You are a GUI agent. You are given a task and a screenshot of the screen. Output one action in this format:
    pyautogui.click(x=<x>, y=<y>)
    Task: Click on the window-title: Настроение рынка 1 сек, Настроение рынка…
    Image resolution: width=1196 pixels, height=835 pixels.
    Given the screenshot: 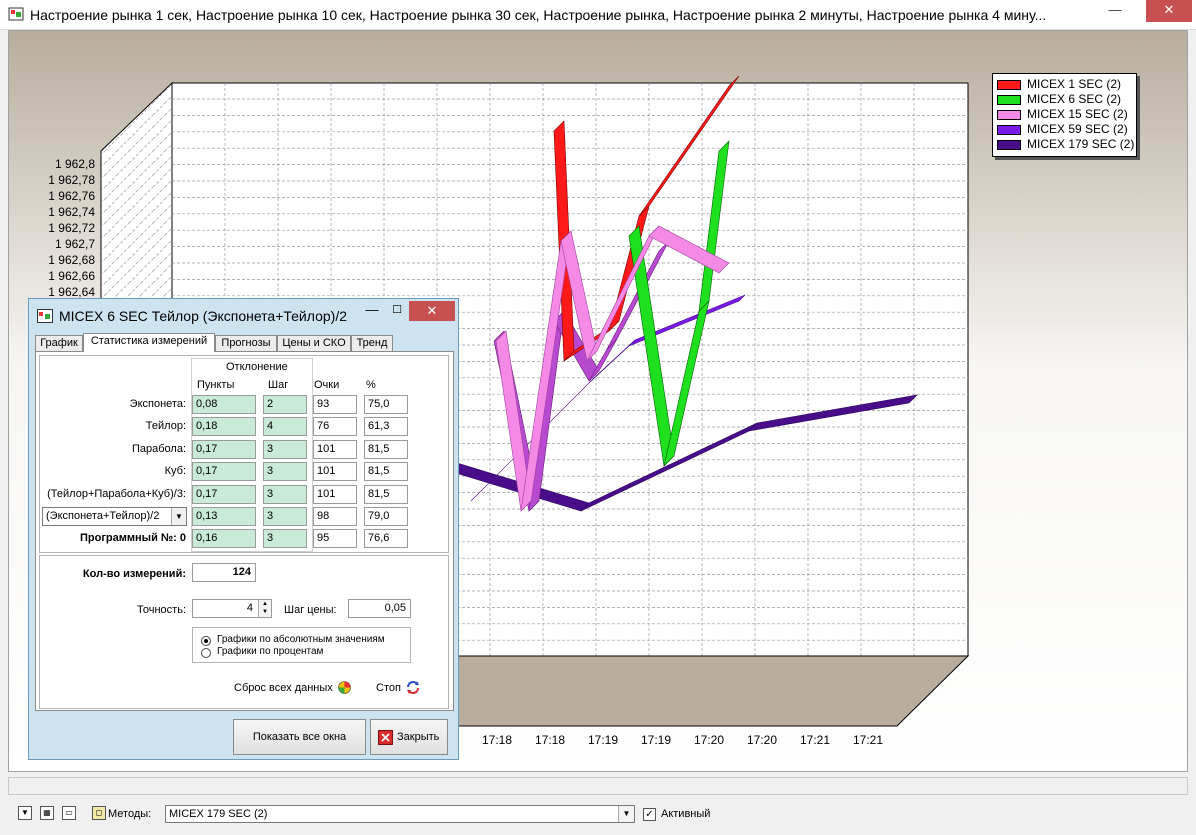 What is the action you would take?
    pyautogui.click(x=538, y=15)
    